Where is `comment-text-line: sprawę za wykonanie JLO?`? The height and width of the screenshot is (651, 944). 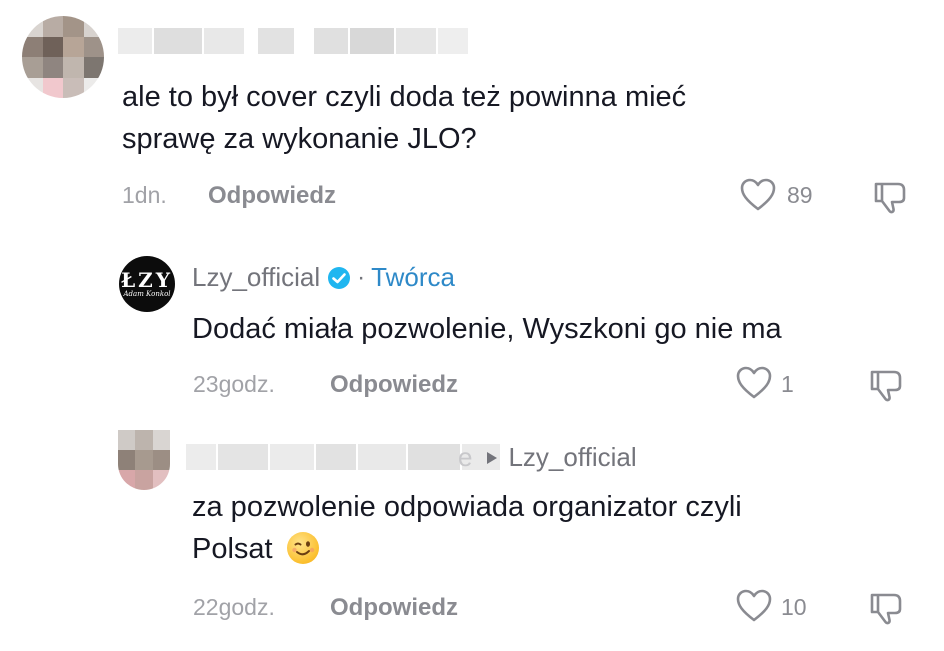
comment-text-line: sprawę za wykonanie JLO? is located at coordinates (299, 139).